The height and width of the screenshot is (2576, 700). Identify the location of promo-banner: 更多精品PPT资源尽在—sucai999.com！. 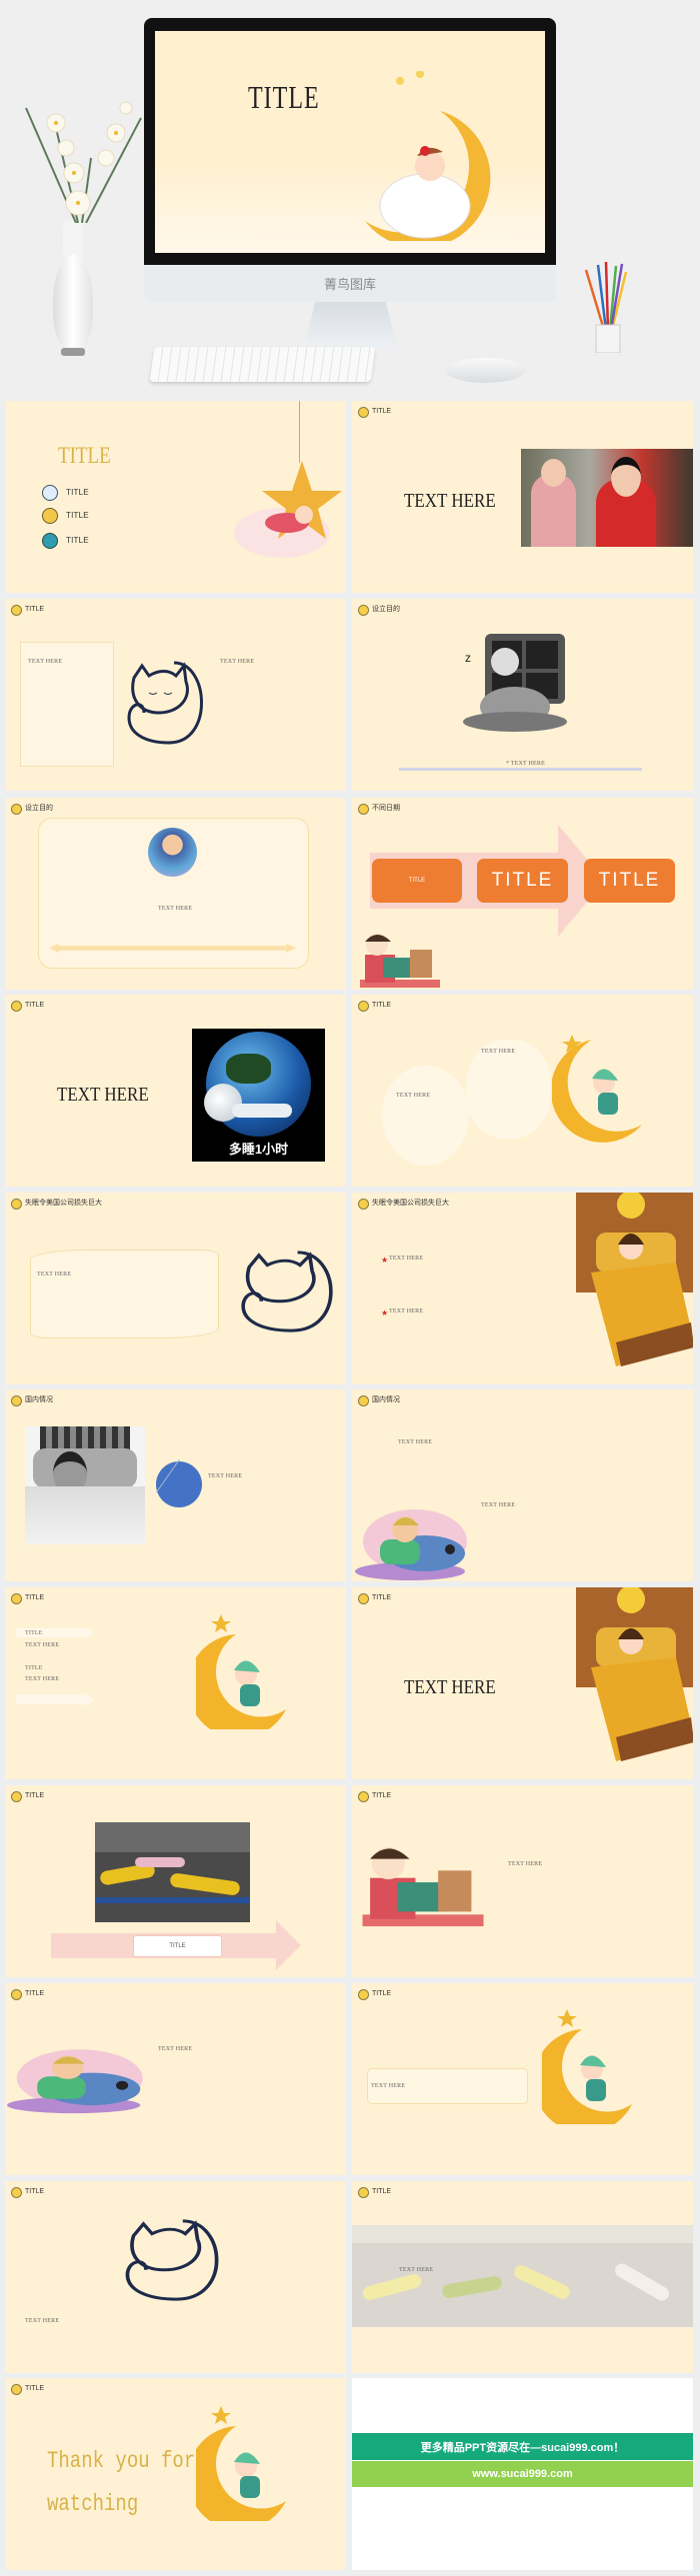
(522, 2447).